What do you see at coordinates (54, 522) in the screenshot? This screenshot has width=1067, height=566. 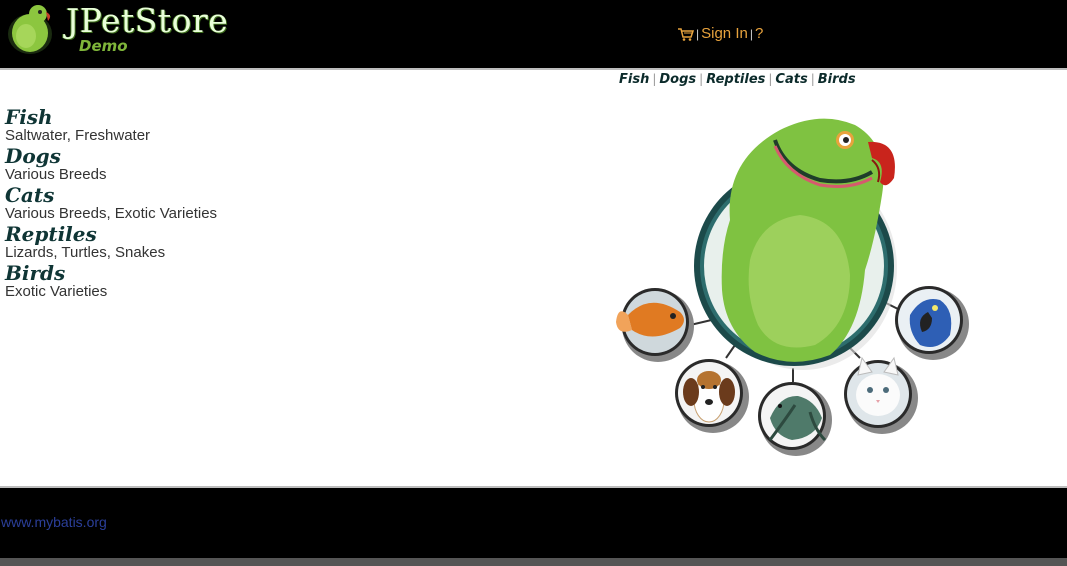 I see `mybatis-link: www.mybatis.org` at bounding box center [54, 522].